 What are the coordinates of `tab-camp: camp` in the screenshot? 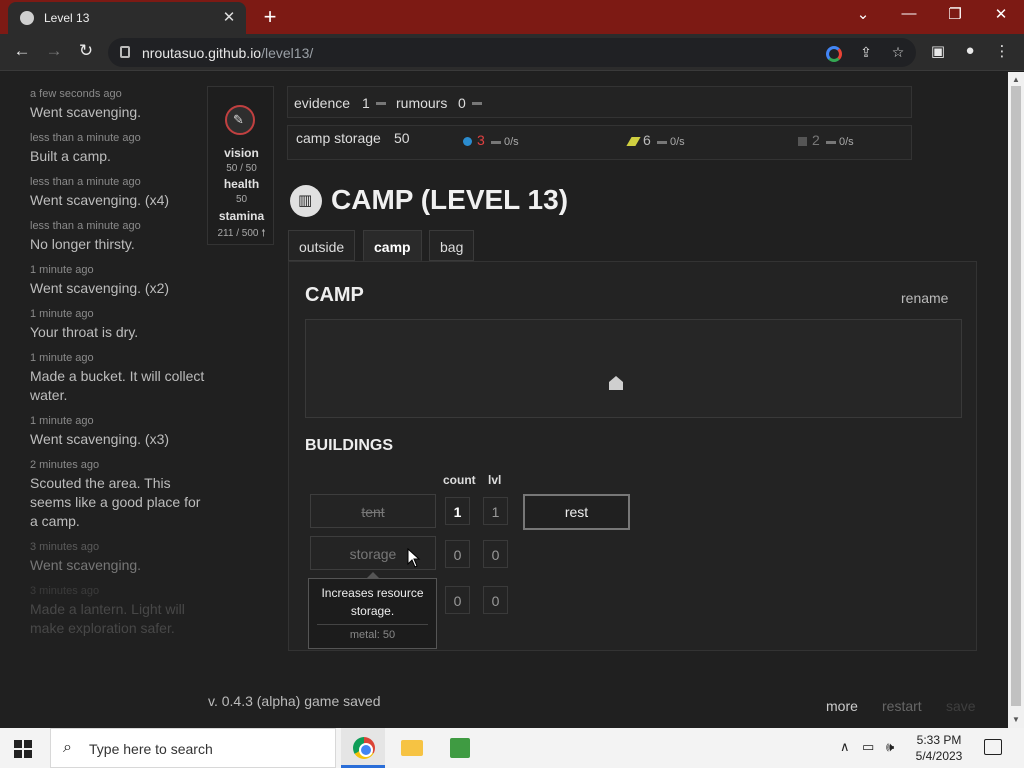 It's located at (392, 245).